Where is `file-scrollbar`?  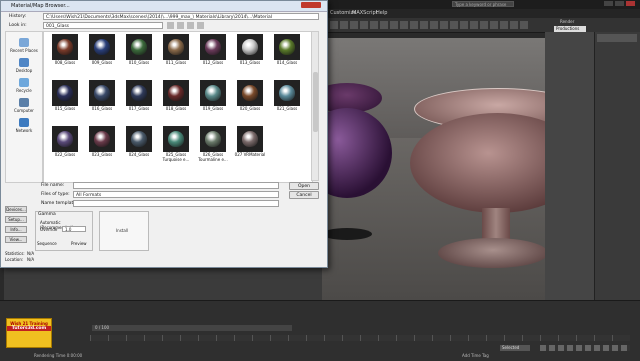 file-scrollbar is located at coordinates (315, 106).